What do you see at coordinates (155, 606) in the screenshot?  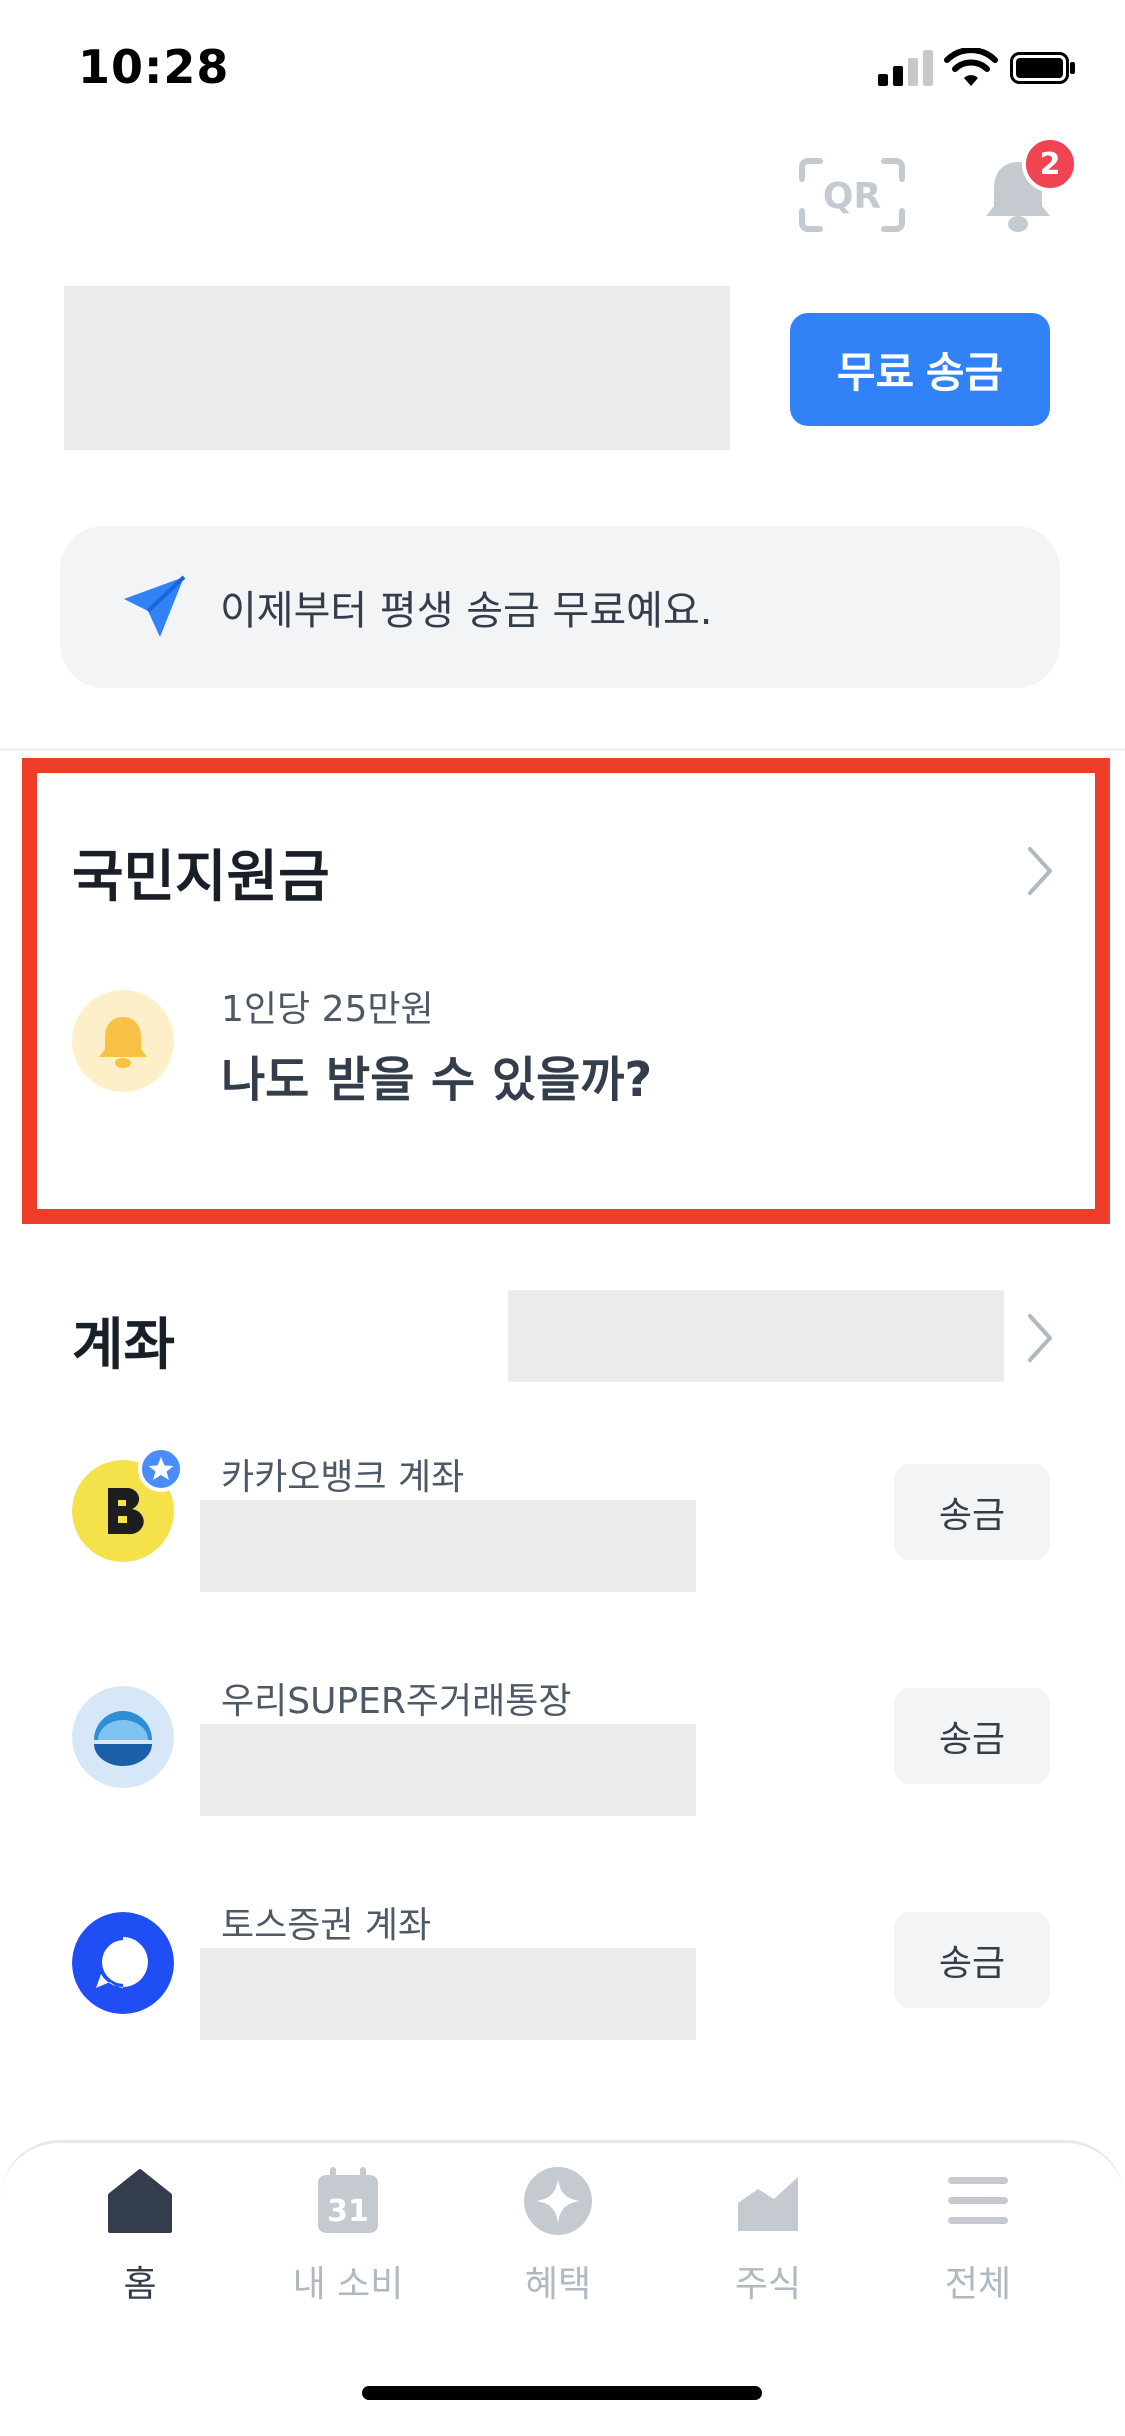 I see `paper-plane-icon` at bounding box center [155, 606].